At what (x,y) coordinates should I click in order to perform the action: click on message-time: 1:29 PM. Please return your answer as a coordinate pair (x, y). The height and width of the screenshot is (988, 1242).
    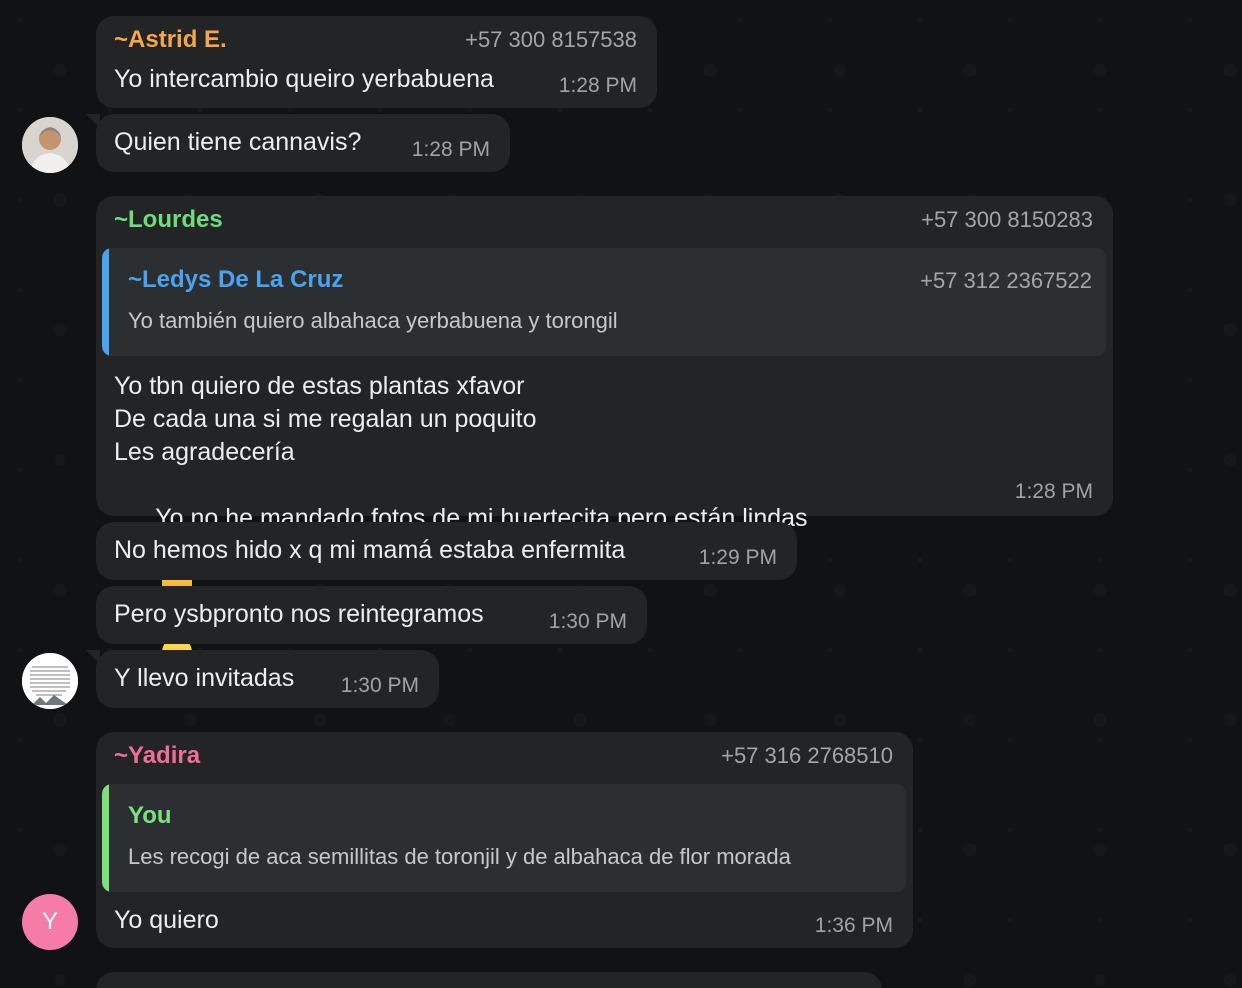
    Looking at the image, I should click on (737, 557).